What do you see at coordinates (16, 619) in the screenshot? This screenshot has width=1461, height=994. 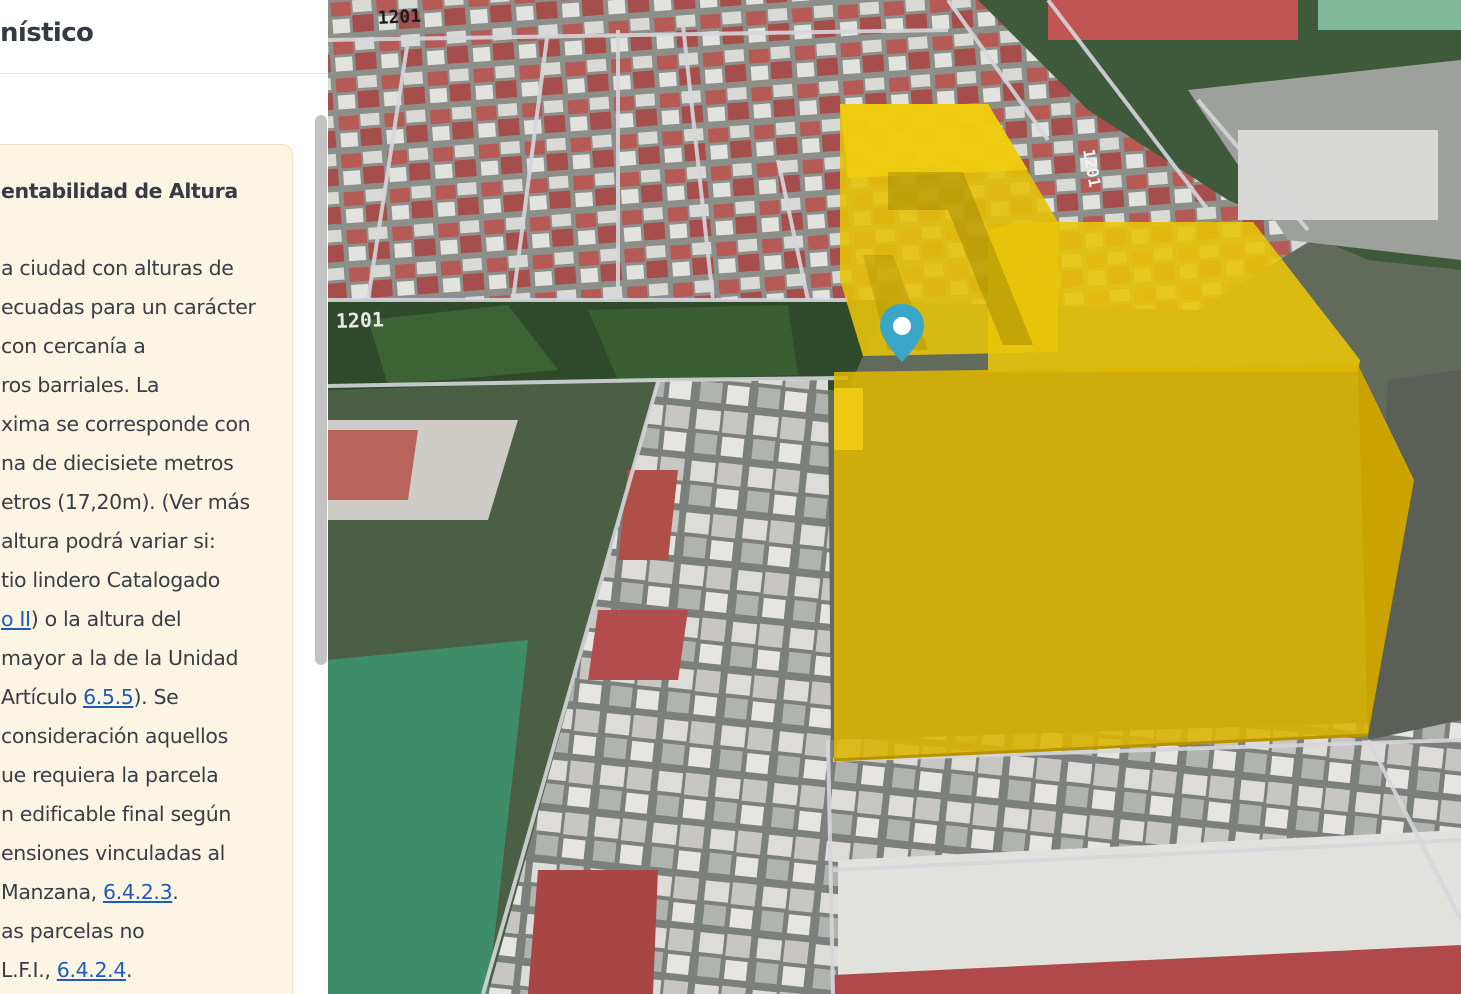 I see `article-link: o II` at bounding box center [16, 619].